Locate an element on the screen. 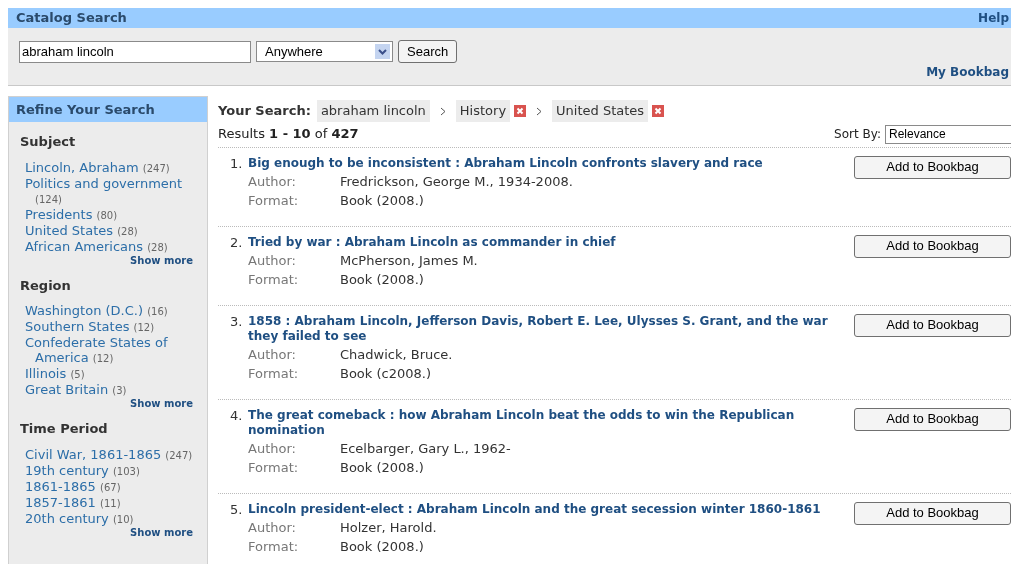 The image size is (1011, 564). facet-link: Confederate States of America (12) is located at coordinates (109, 350).